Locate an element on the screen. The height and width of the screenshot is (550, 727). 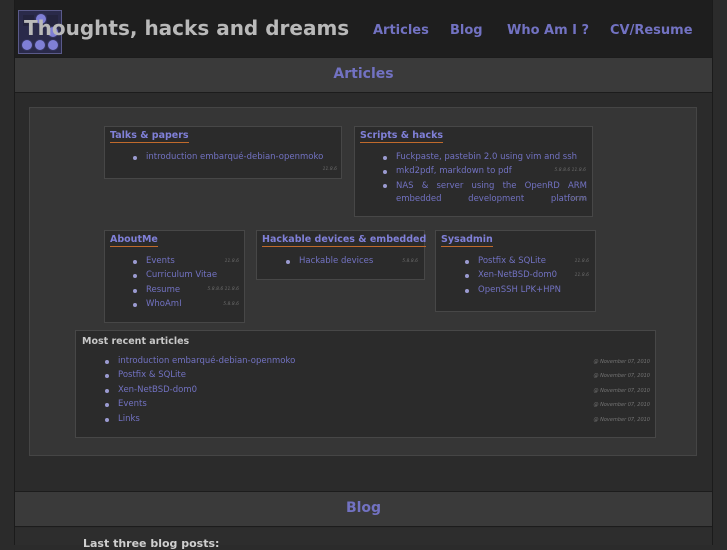
recent-article-link: introduction embarqué-debian-openmoko is located at coordinates (199, 361).